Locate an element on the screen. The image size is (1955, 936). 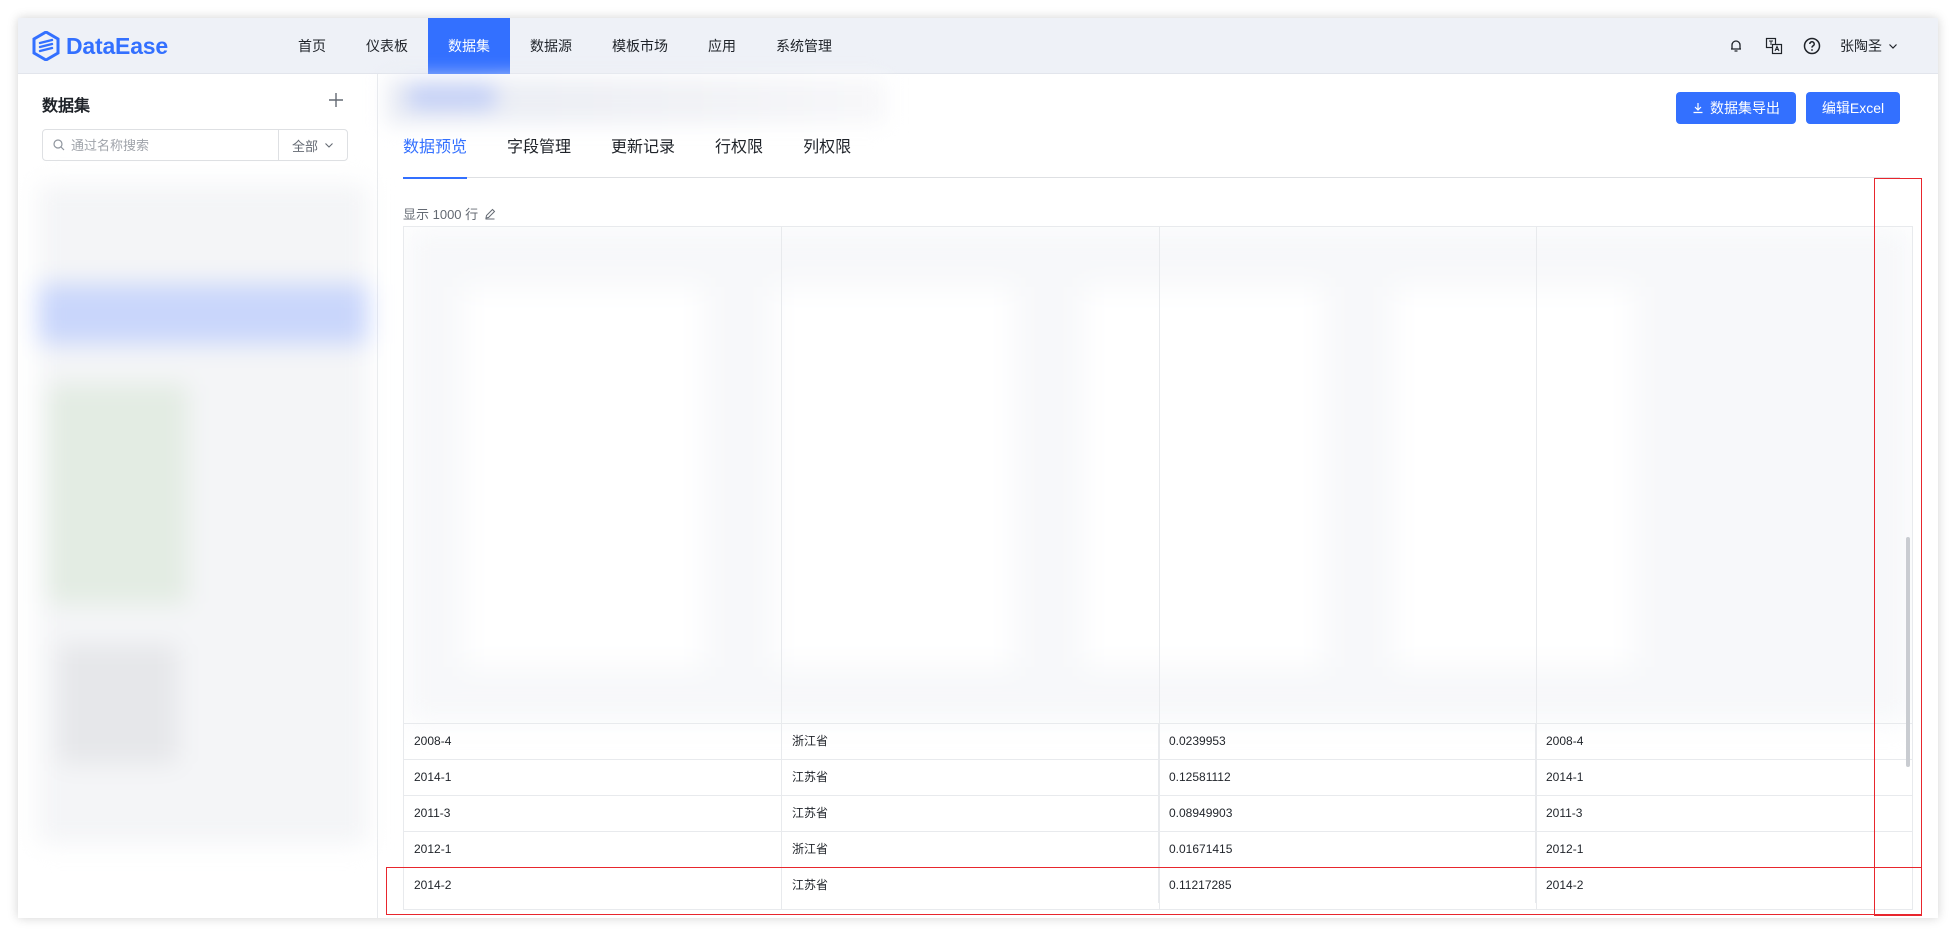
header-actions: 张陶圣 is located at coordinates (1812, 46).